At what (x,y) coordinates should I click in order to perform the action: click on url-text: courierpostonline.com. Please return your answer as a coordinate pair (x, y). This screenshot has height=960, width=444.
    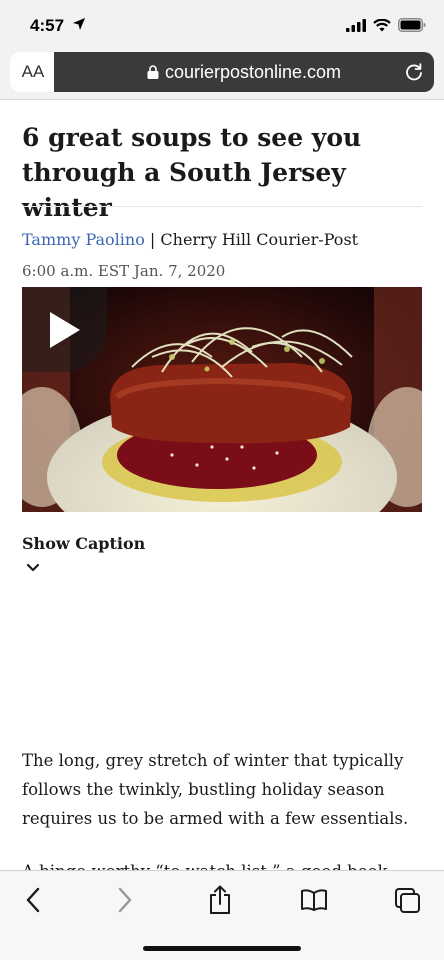
    Looking at the image, I should click on (253, 71).